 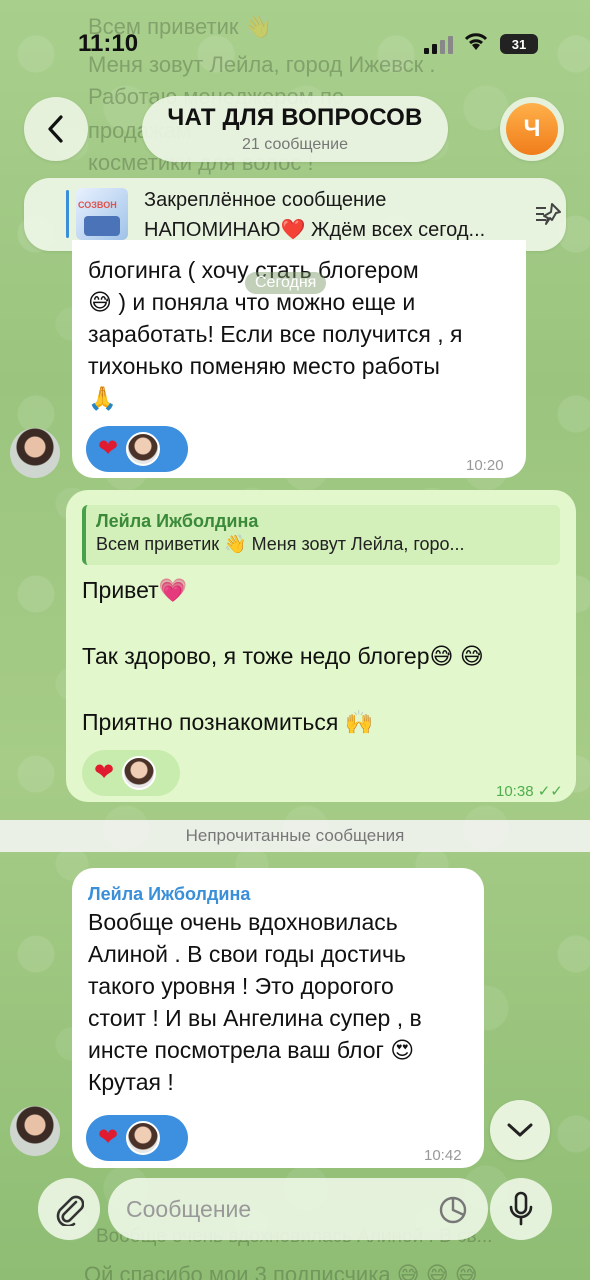 I want to click on battery-icon: 31, so click(x=519, y=44).